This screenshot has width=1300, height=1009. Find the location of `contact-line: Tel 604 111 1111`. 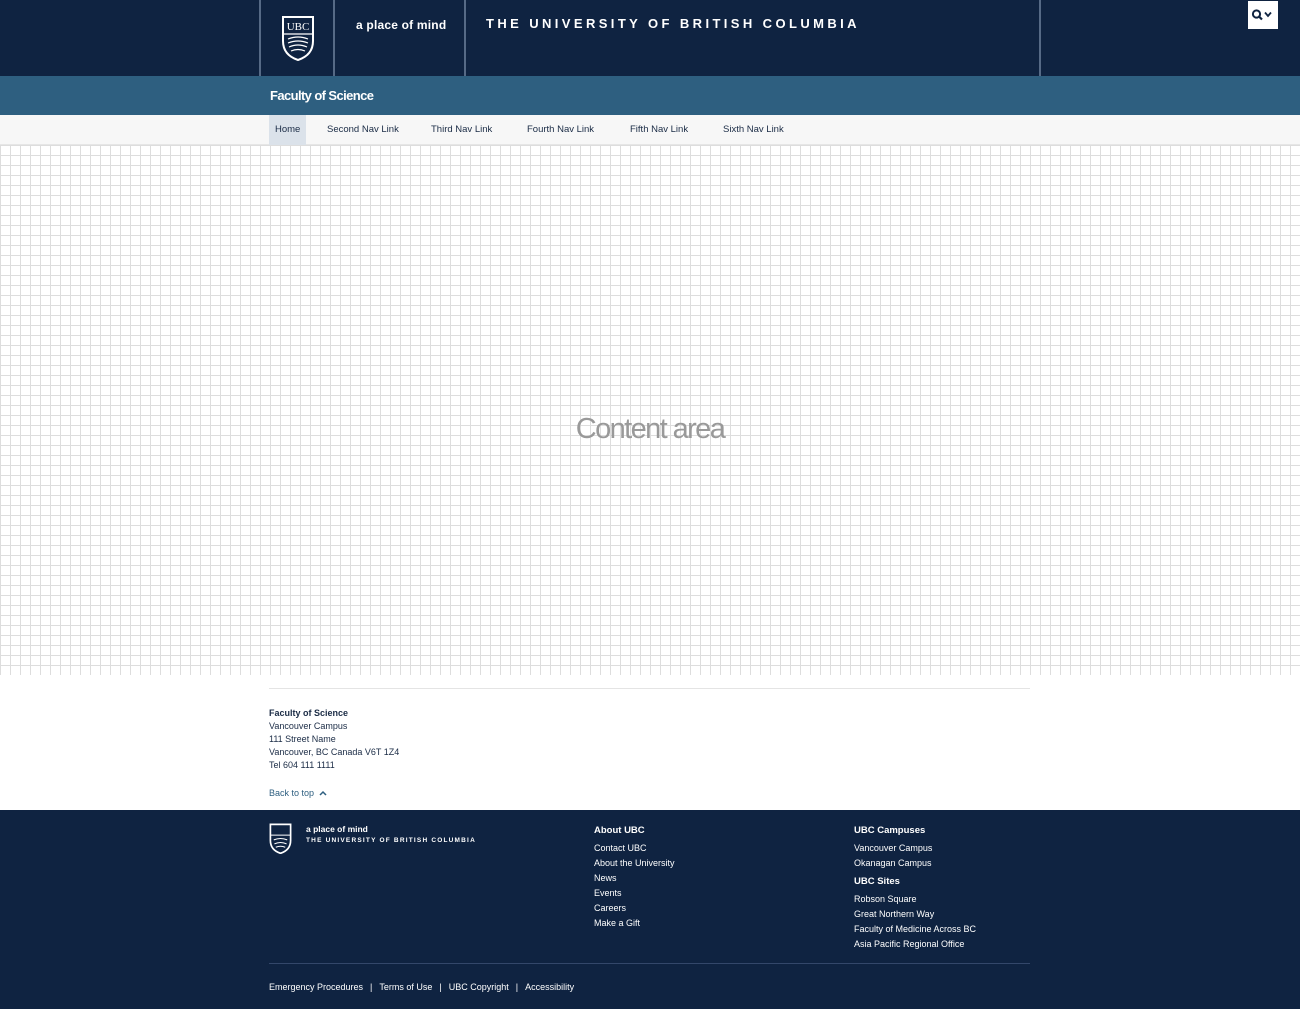

contact-line: Tel 604 111 1111 is located at coordinates (302, 765).